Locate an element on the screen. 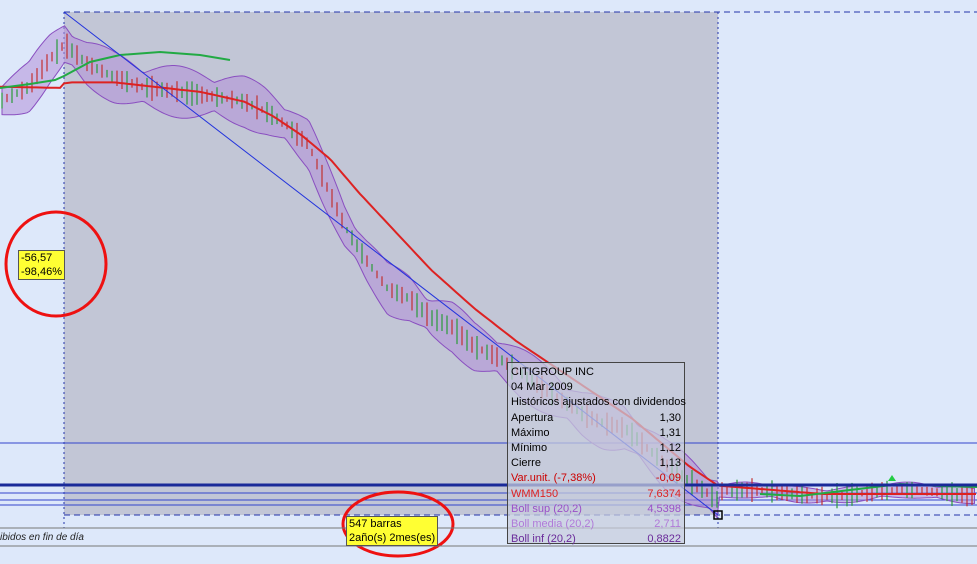 This screenshot has width=977, height=564. panel-row: Boll sup (20,2) 4,5398 is located at coordinates (596, 509).